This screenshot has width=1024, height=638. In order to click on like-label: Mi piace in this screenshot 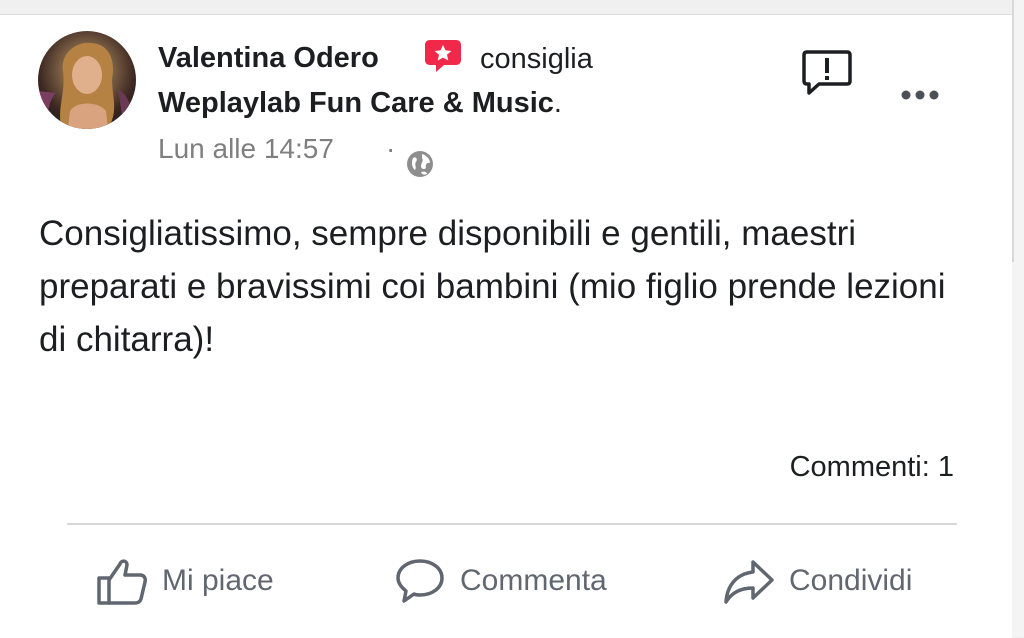, I will do `click(218, 580)`.